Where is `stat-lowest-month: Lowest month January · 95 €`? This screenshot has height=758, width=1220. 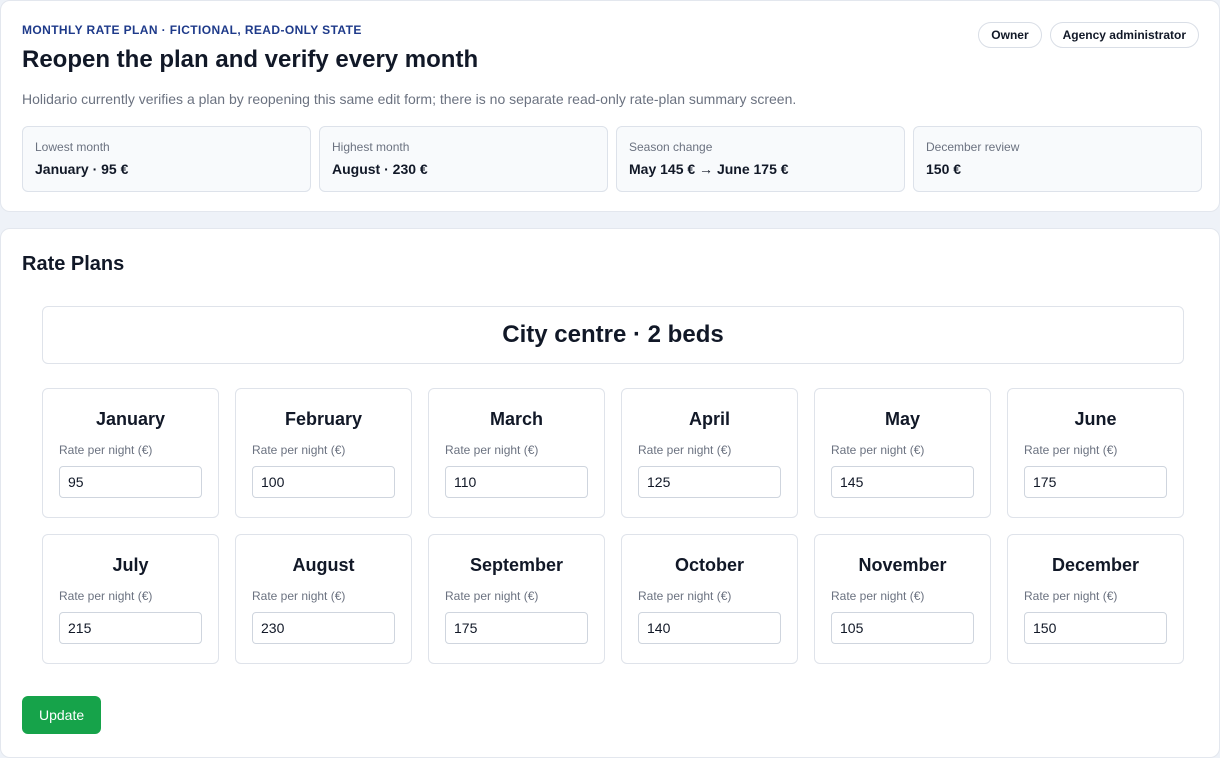
stat-lowest-month: Lowest month January · 95 € is located at coordinates (166, 159).